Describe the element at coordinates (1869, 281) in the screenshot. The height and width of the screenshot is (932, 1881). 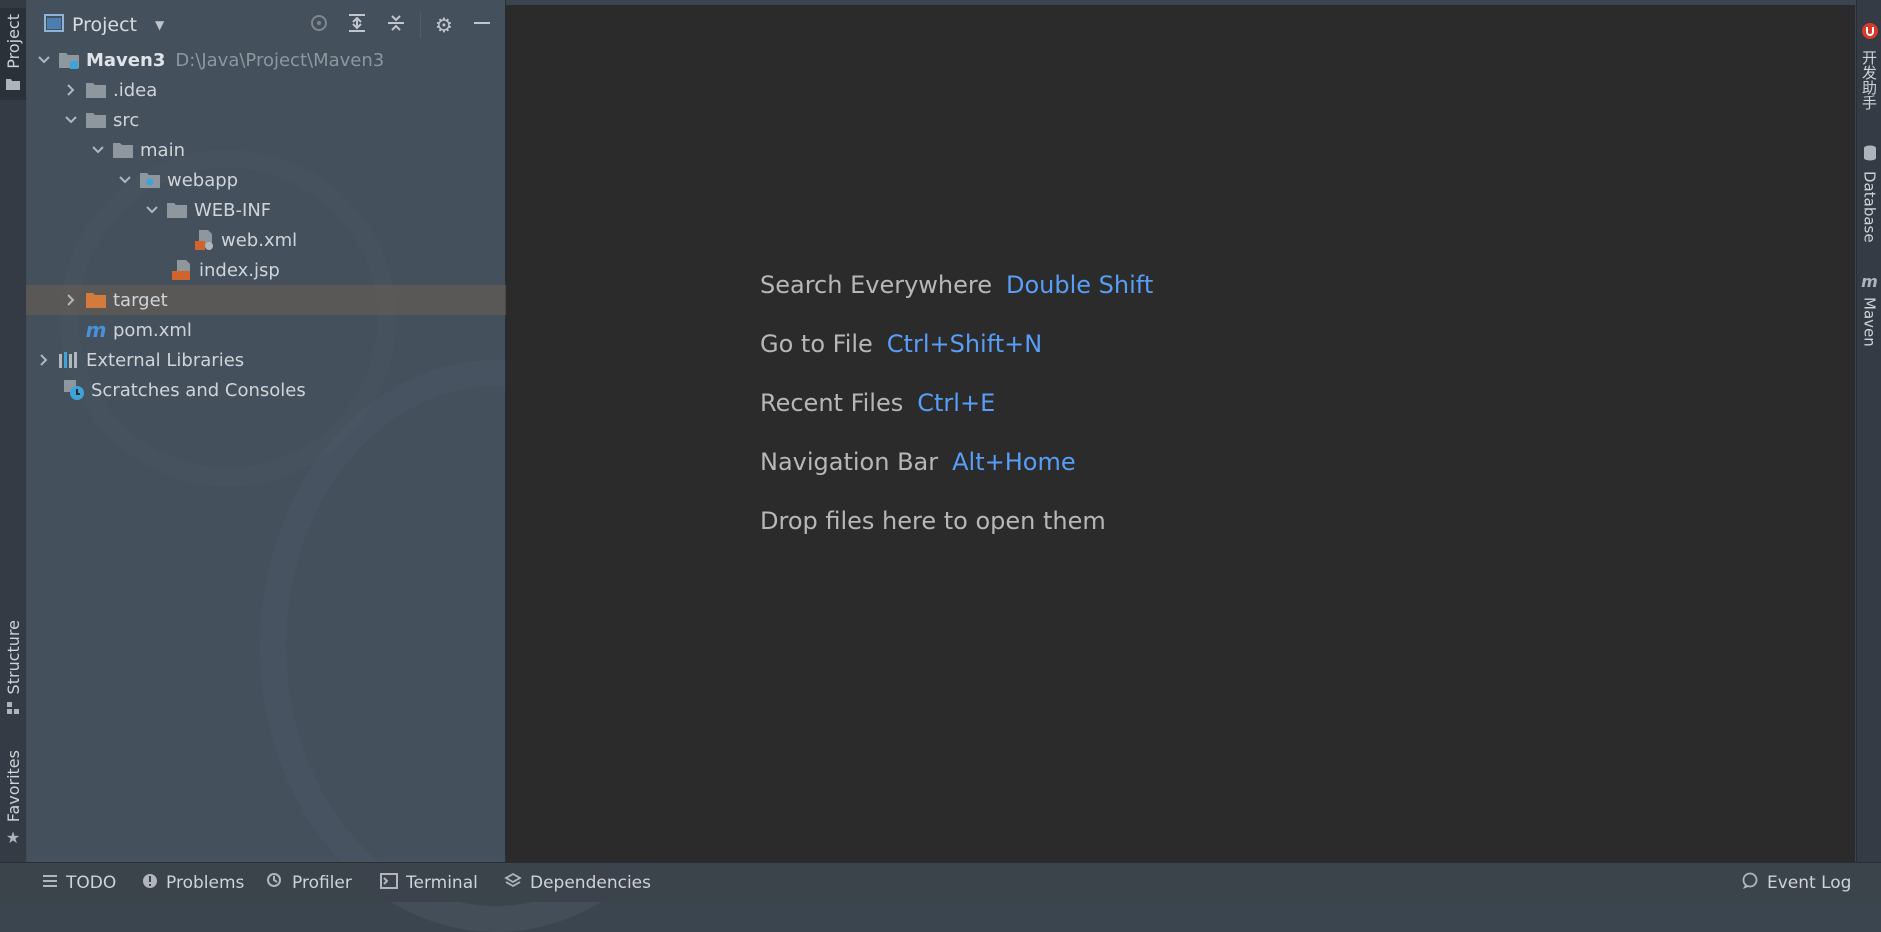
I see `maven-icon: m` at that location.